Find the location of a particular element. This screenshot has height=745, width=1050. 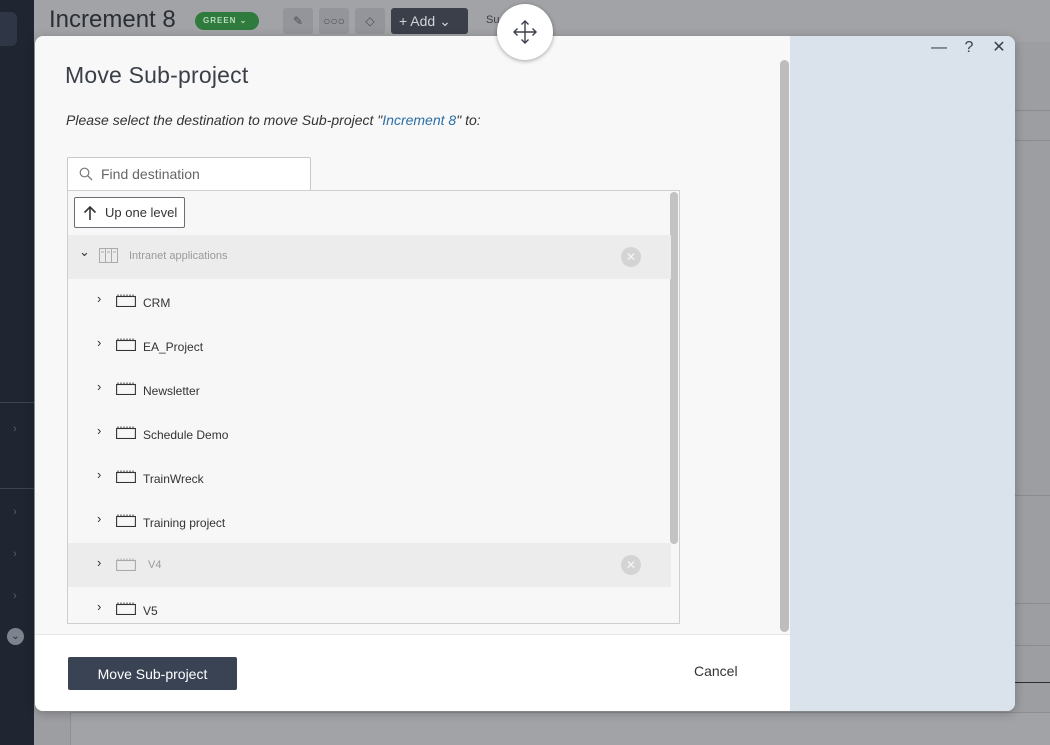

dialog-title: Move Sub-project is located at coordinates (157, 75).